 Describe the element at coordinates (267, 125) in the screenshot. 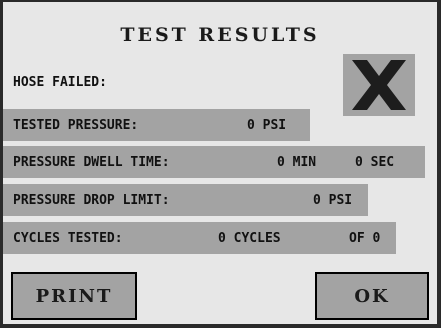

I see `tested-pressure-value: 0 PSI` at that location.